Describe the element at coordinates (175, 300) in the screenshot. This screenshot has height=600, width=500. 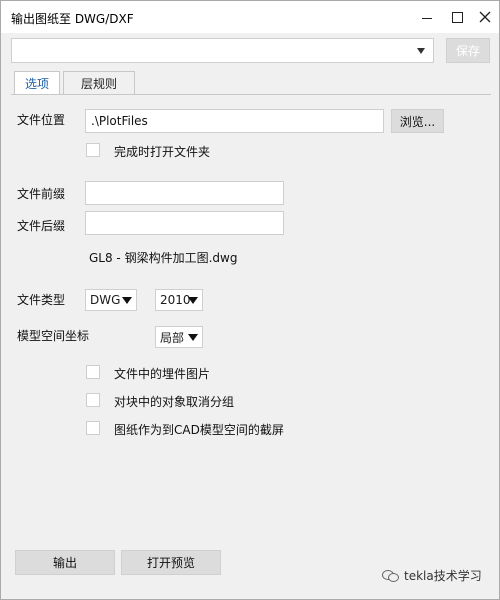
I see `version-value: 2010` at that location.